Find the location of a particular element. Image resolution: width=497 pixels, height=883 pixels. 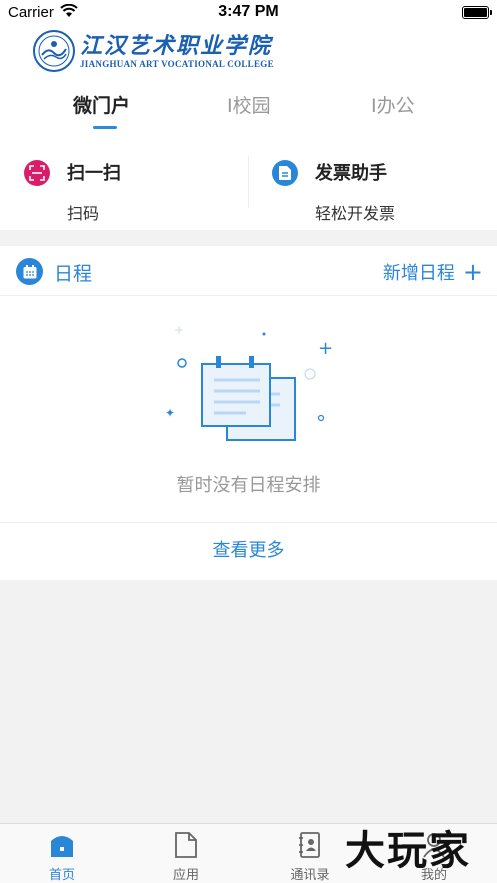

tab-micro-portal: 微门户 is located at coordinates (101, 104).